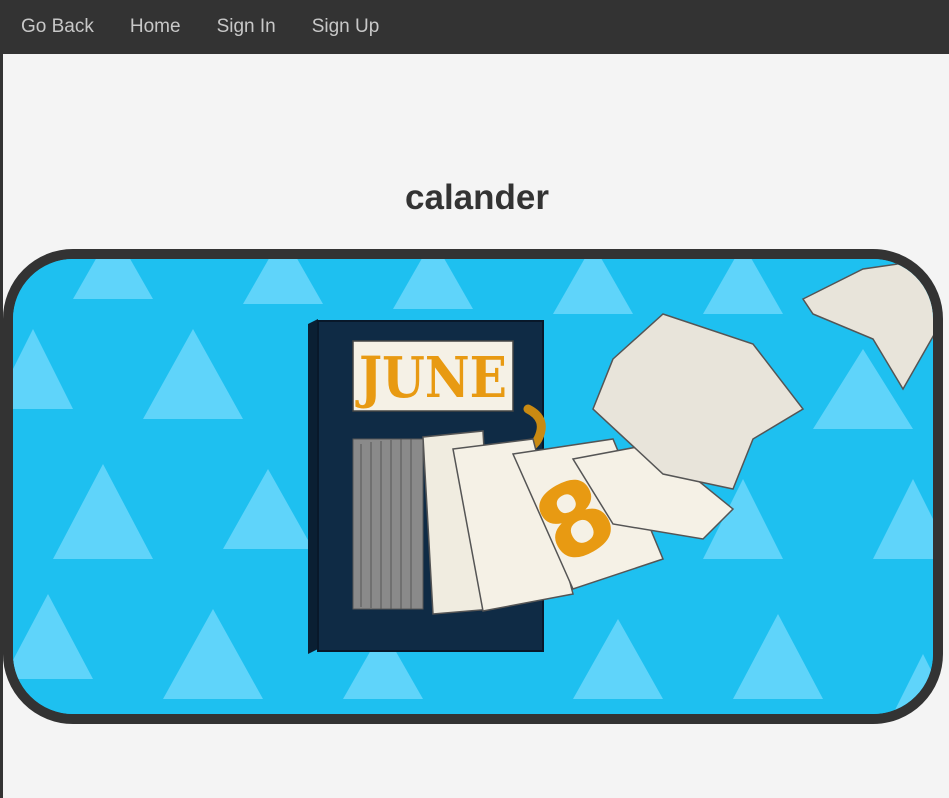  Describe the element at coordinates (431, 378) in the screenshot. I see `month-label: JUNE` at that location.